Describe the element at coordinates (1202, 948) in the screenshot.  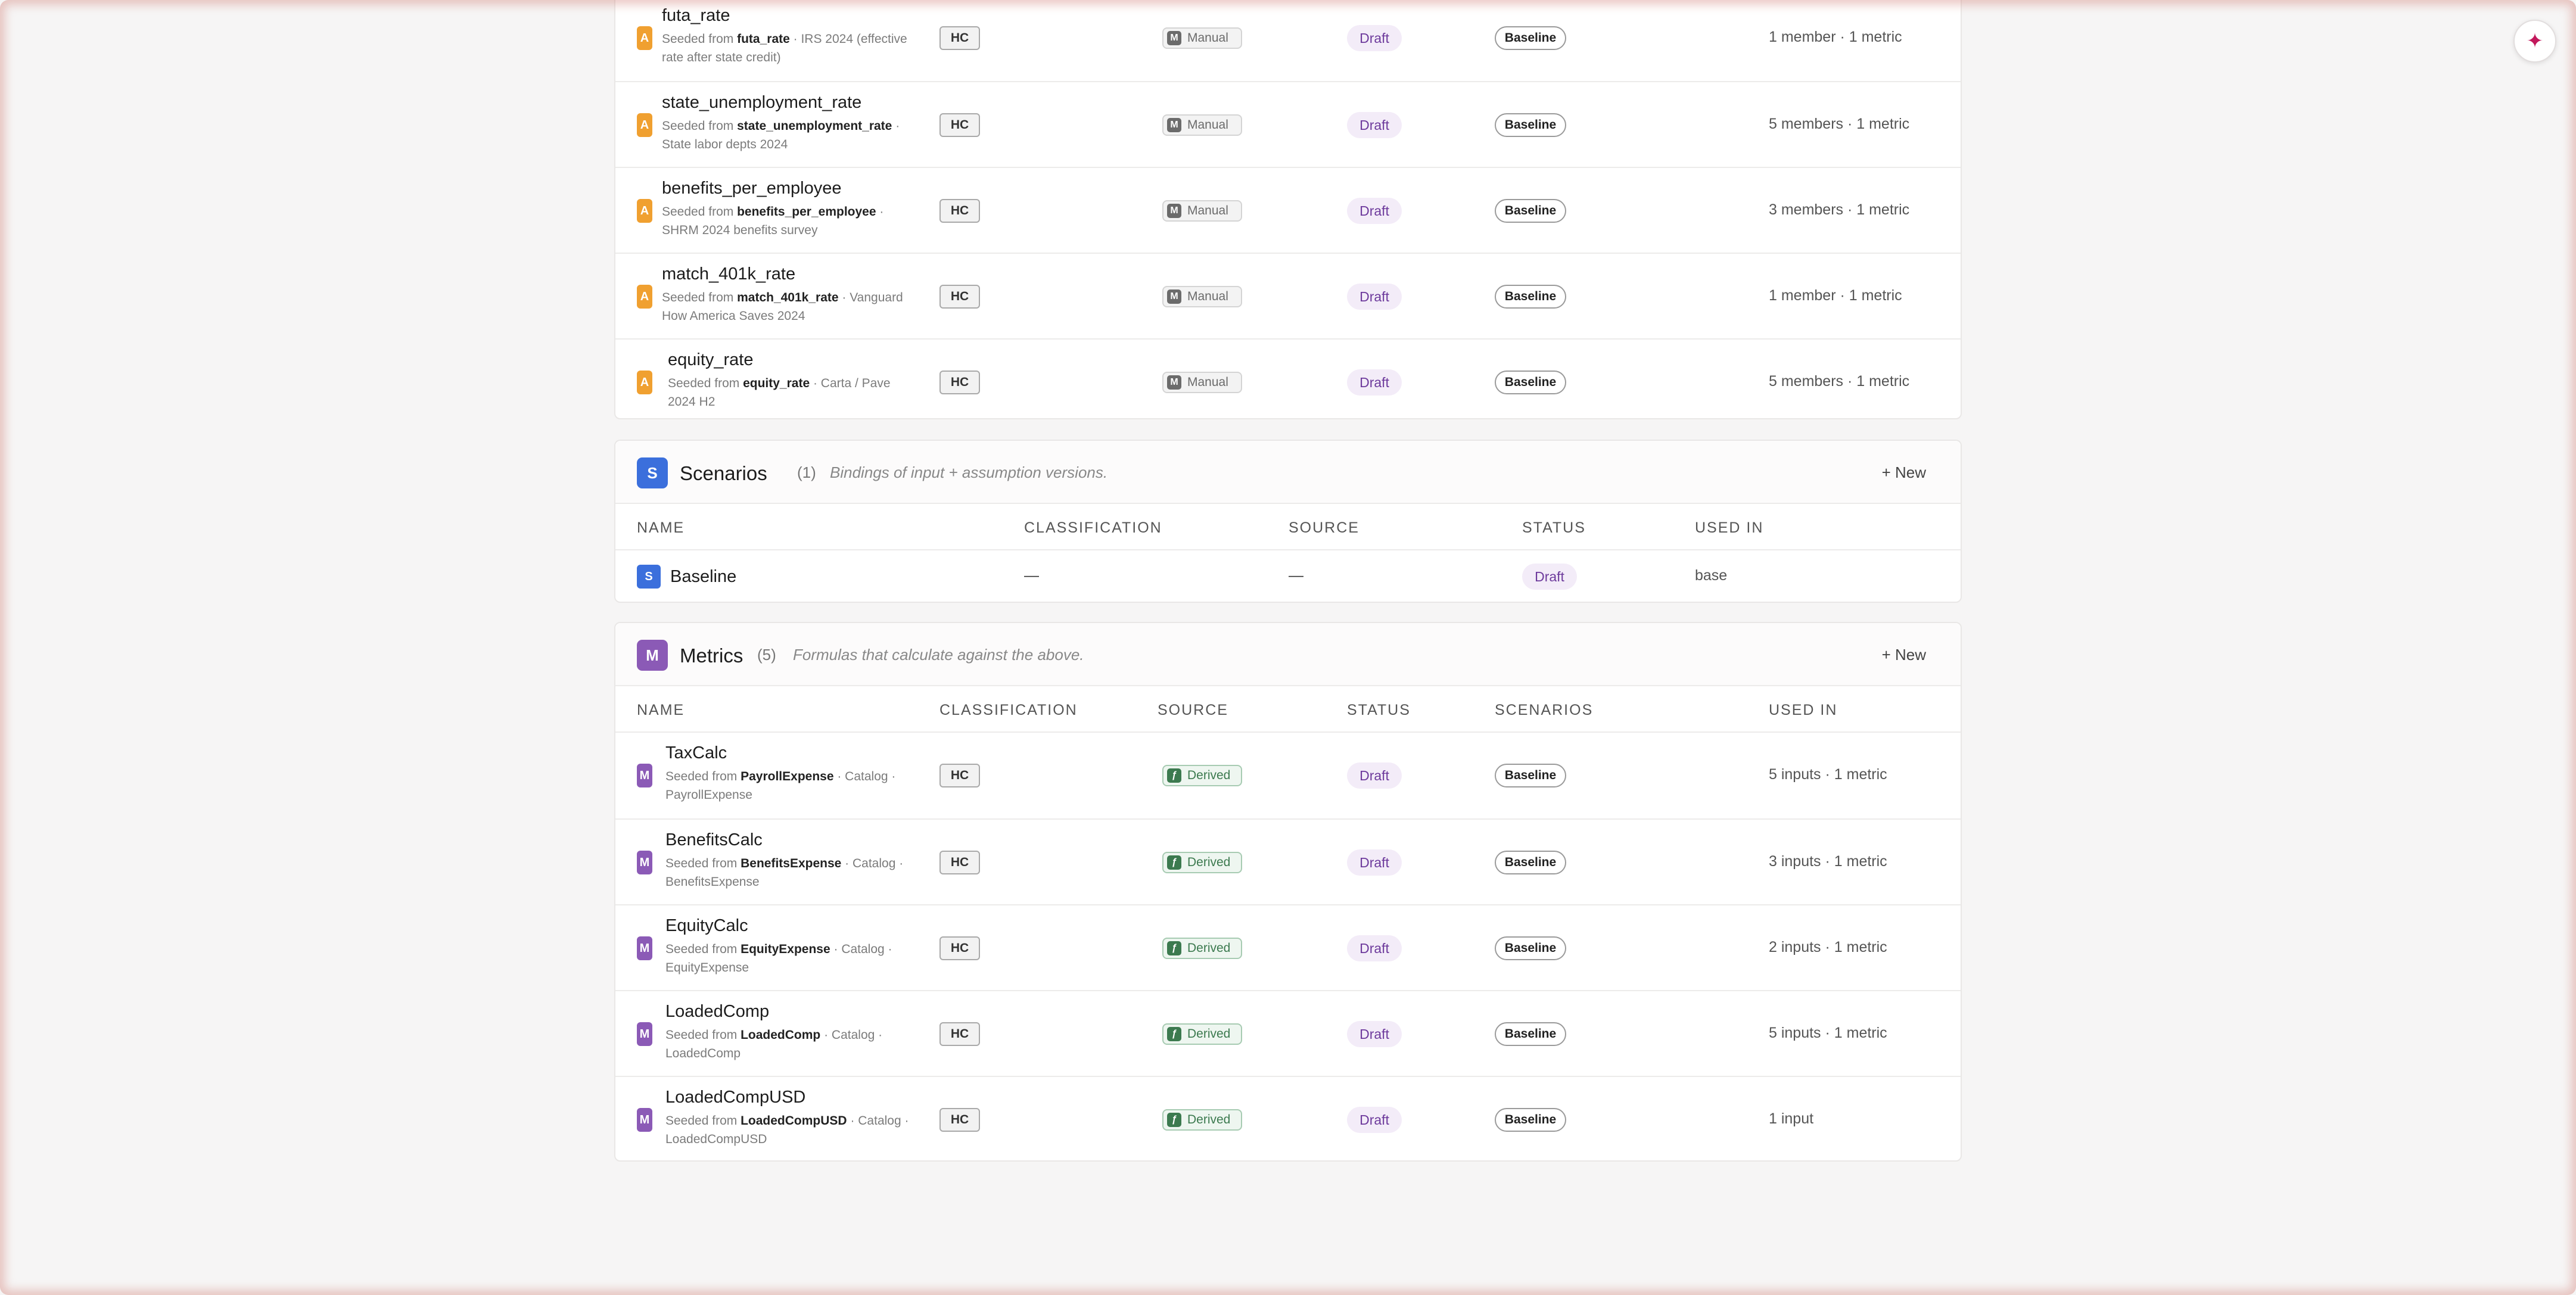
I see `source-pill: ƒ Derived` at that location.